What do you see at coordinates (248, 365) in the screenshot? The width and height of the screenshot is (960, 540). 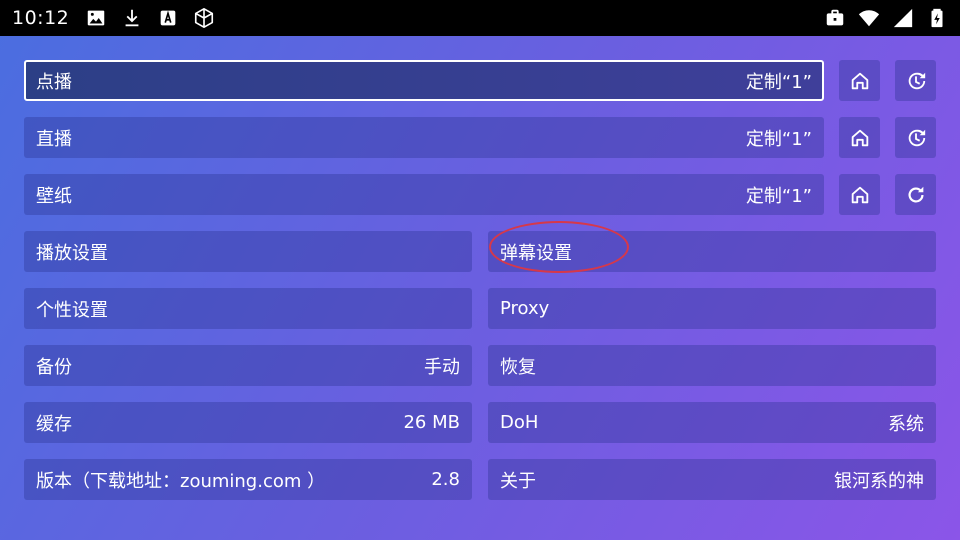 I see `backup-item: 备份 手动` at bounding box center [248, 365].